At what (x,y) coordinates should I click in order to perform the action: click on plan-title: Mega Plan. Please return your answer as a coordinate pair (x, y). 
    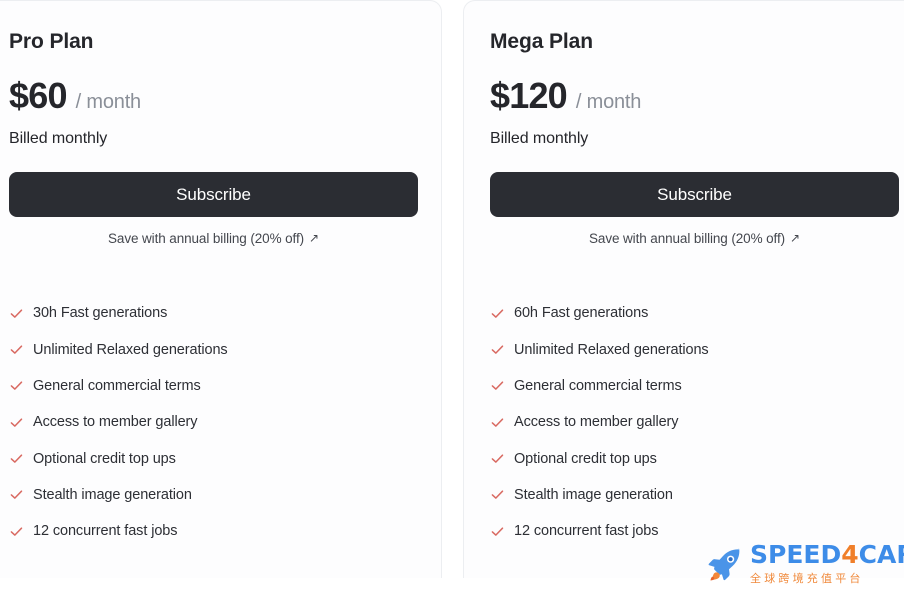
    Looking at the image, I should click on (541, 41).